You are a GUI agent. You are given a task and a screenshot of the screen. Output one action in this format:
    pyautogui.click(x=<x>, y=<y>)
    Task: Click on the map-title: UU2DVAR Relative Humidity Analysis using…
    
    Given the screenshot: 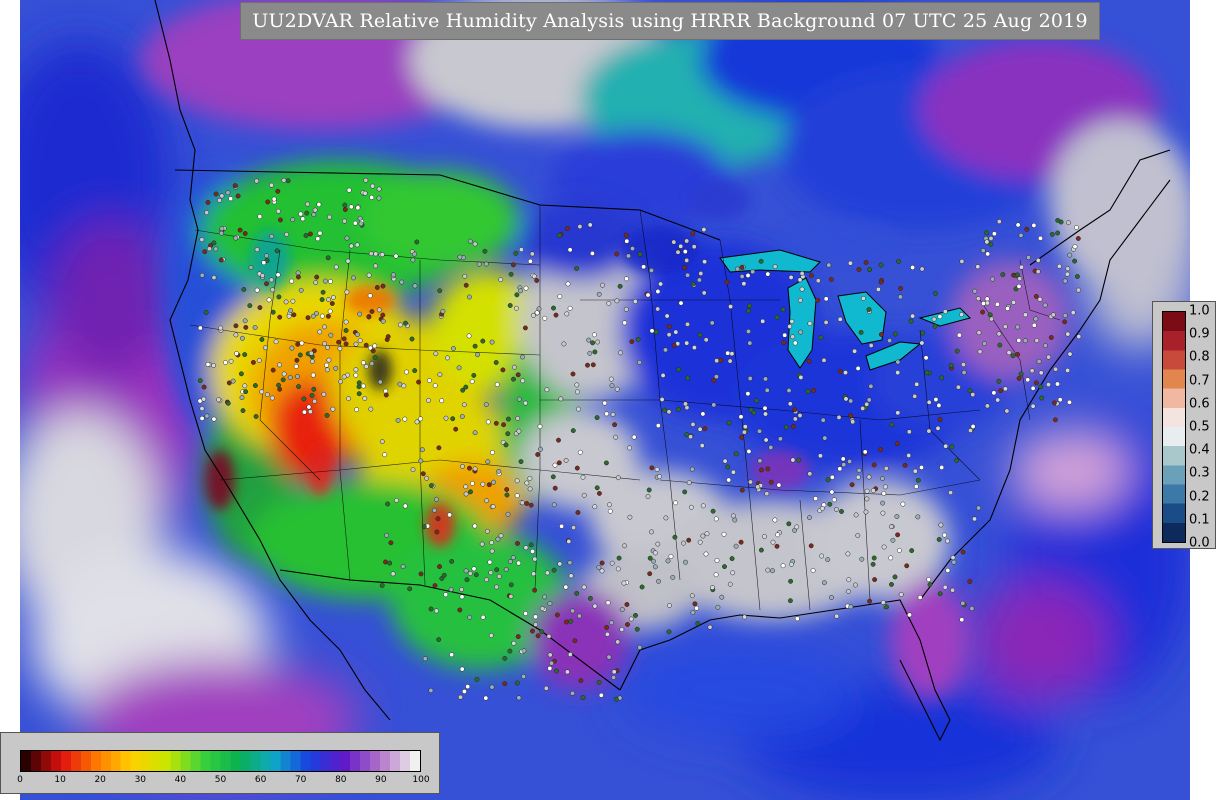 What is the action you would take?
    pyautogui.click(x=670, y=21)
    